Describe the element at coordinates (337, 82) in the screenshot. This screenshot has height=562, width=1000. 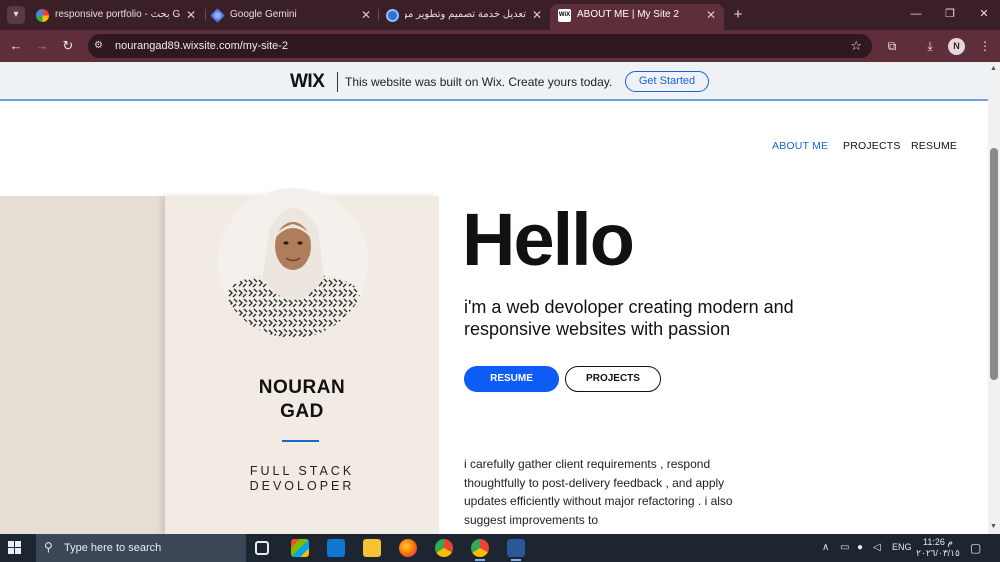
I see `divider` at that location.